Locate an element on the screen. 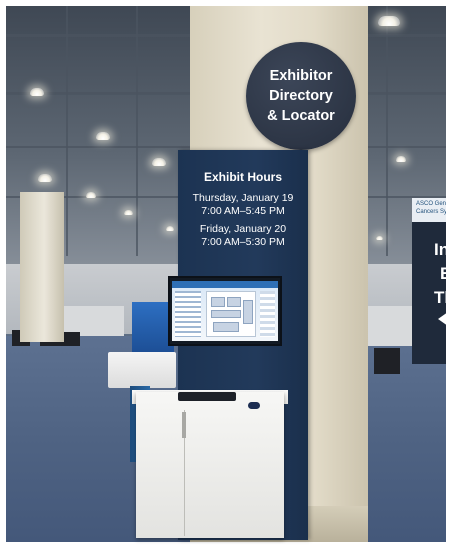 The image size is (452, 548). day1-time: 7:00 AM–5:45 PM is located at coordinates (243, 211).